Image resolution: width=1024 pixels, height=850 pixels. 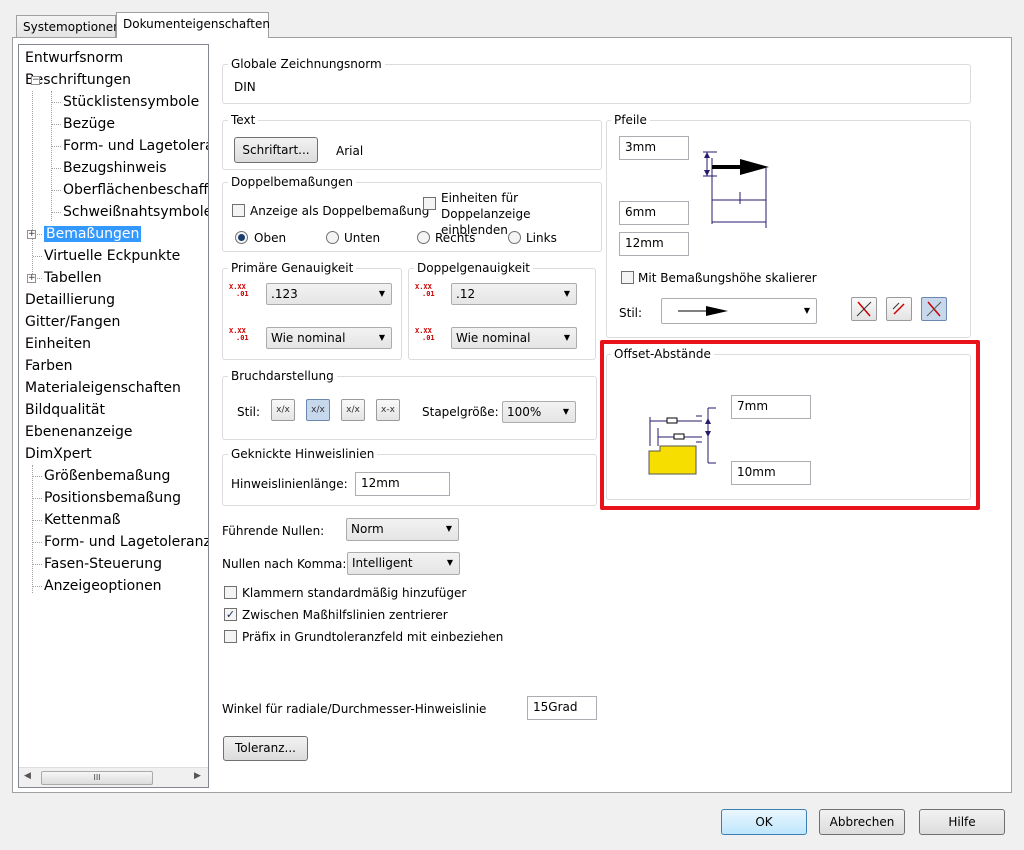 I want to click on tree-item-label: Stücklistensymbole, so click(x=131, y=102).